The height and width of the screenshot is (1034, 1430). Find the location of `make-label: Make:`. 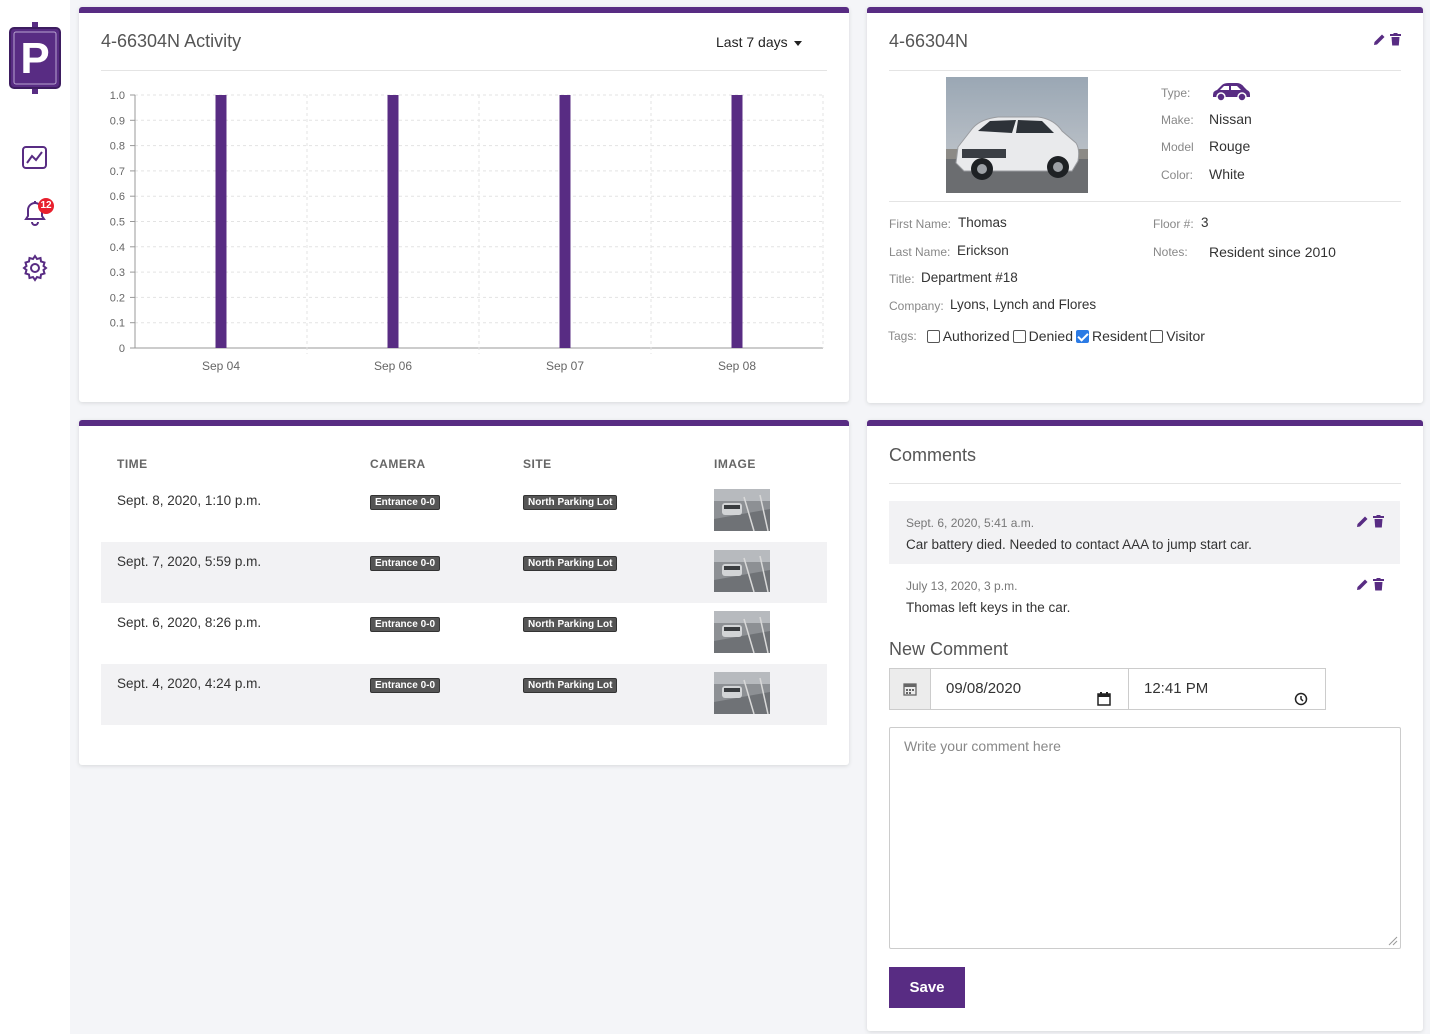

make-label: Make: is located at coordinates (1177, 120).